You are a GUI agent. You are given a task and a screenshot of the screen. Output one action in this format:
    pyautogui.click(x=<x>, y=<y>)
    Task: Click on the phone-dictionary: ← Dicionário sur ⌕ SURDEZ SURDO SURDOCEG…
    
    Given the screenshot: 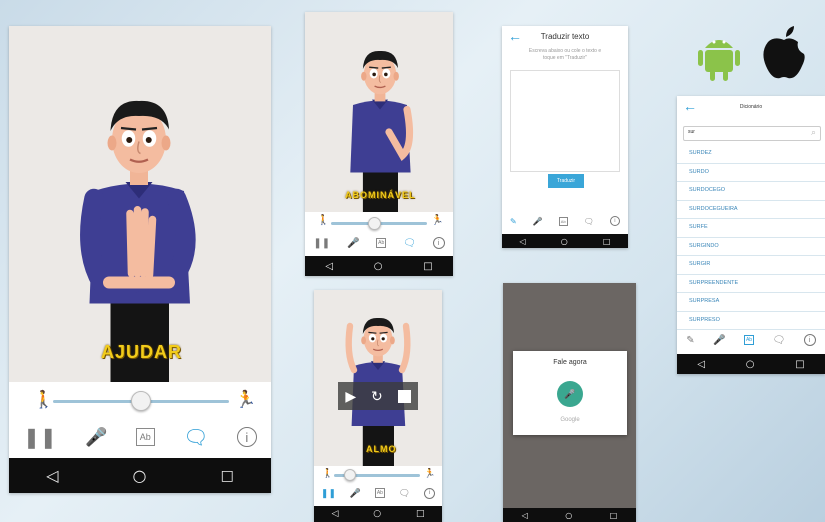 What is the action you would take?
    pyautogui.click(x=751, y=235)
    